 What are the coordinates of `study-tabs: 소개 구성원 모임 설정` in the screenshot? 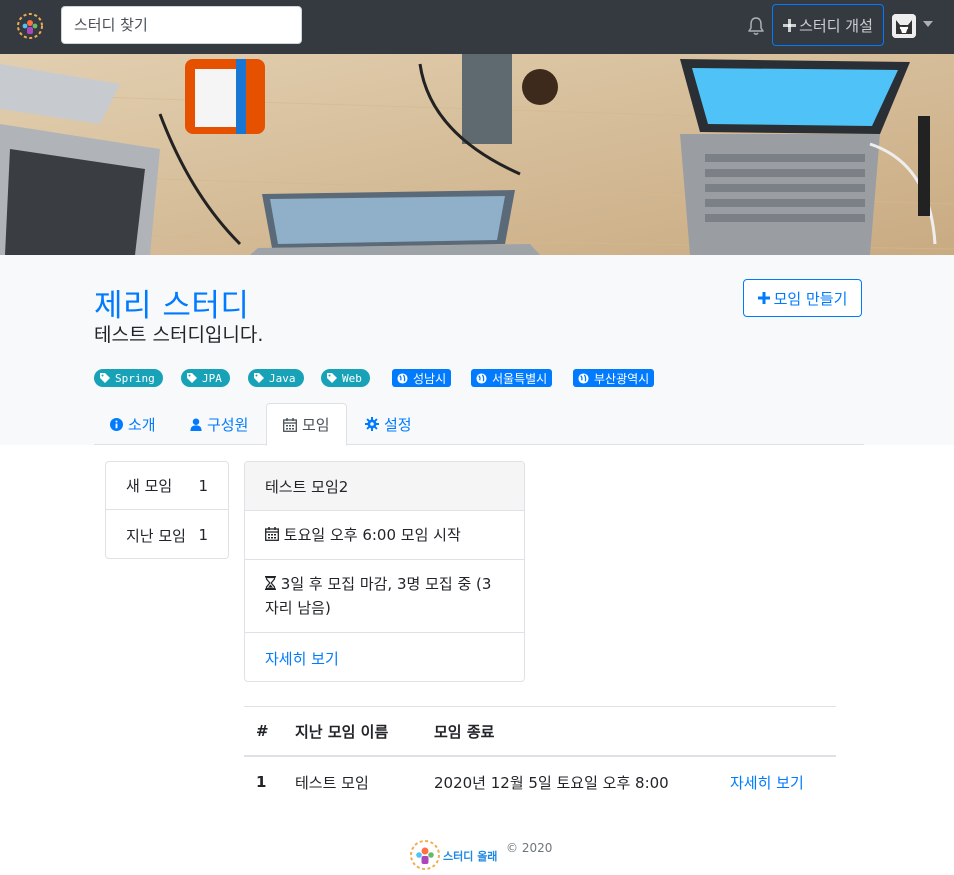 It's located at (479, 424).